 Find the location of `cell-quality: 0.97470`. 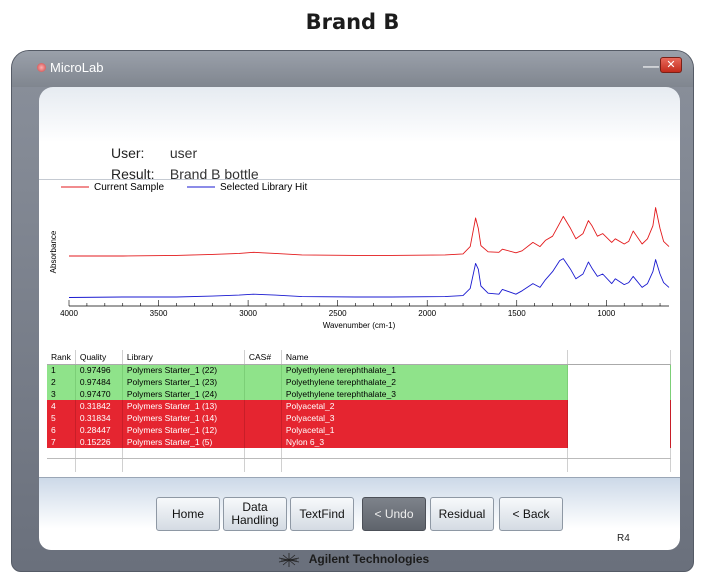

cell-quality: 0.97470 is located at coordinates (99, 394).